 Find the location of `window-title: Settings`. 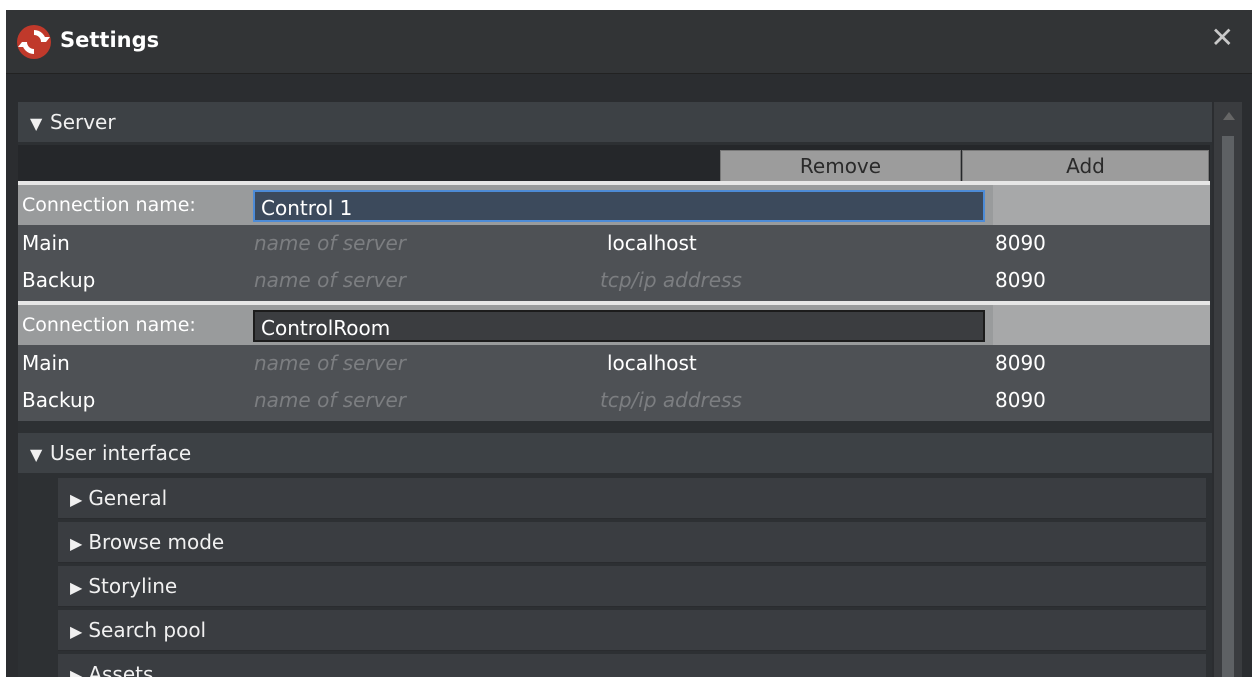

window-title: Settings is located at coordinates (110, 40).